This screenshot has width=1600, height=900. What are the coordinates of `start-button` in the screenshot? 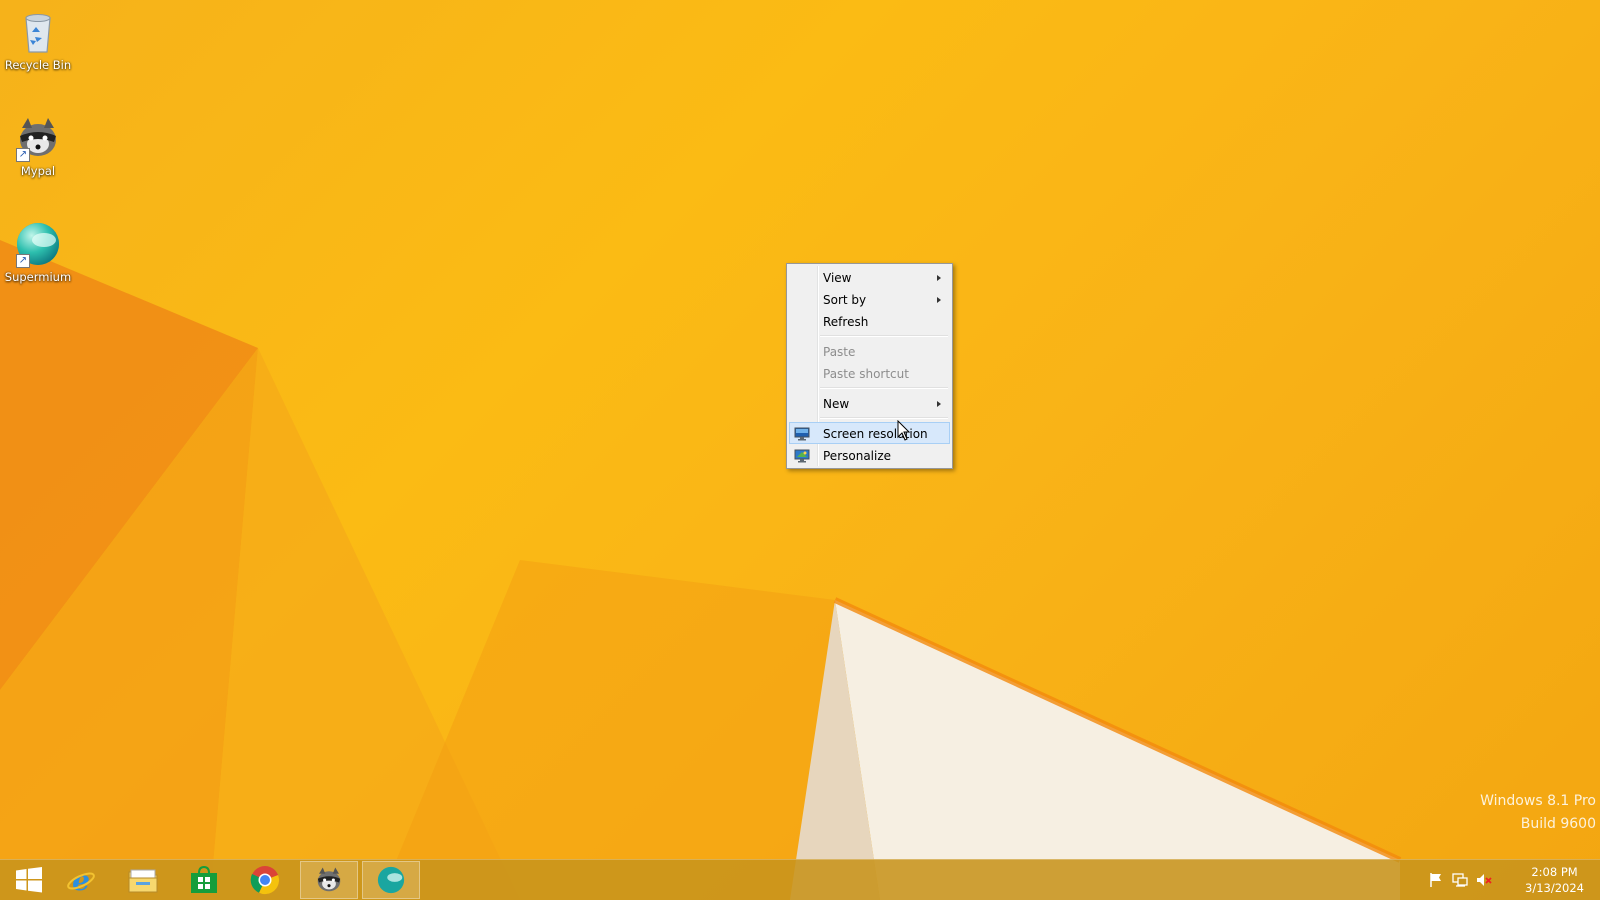 It's located at (29, 880).